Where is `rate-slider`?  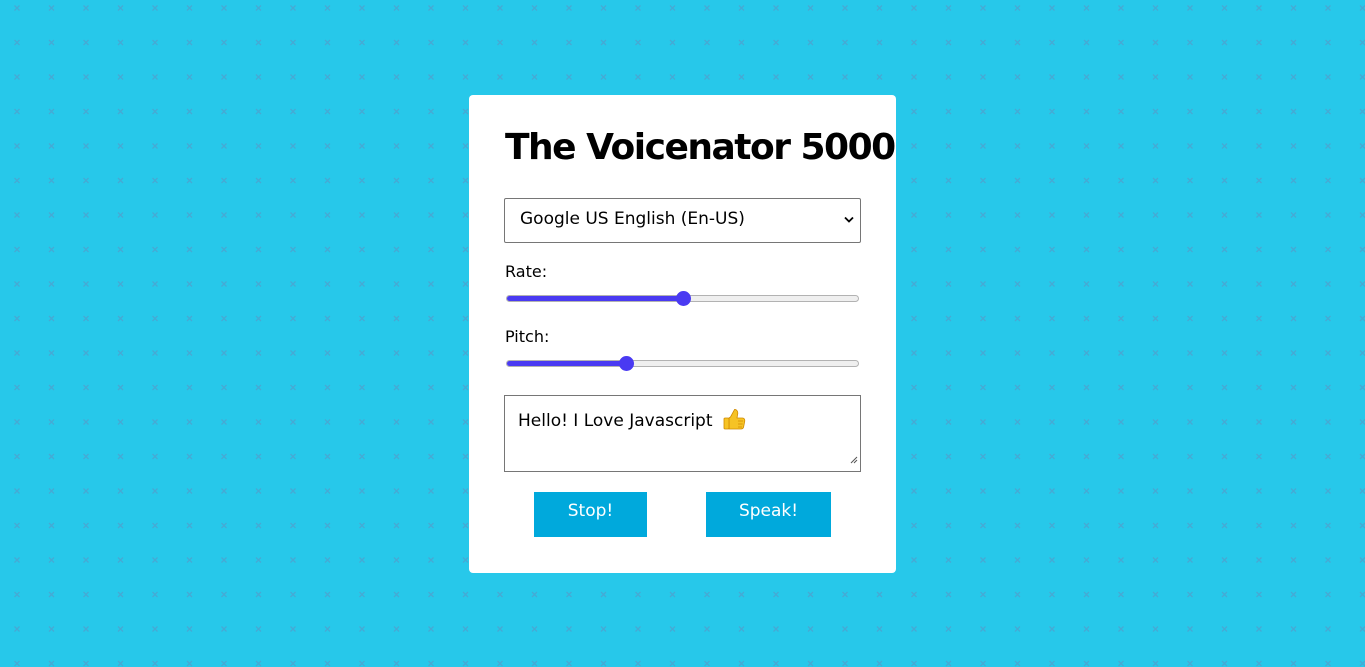 rate-slider is located at coordinates (682, 298).